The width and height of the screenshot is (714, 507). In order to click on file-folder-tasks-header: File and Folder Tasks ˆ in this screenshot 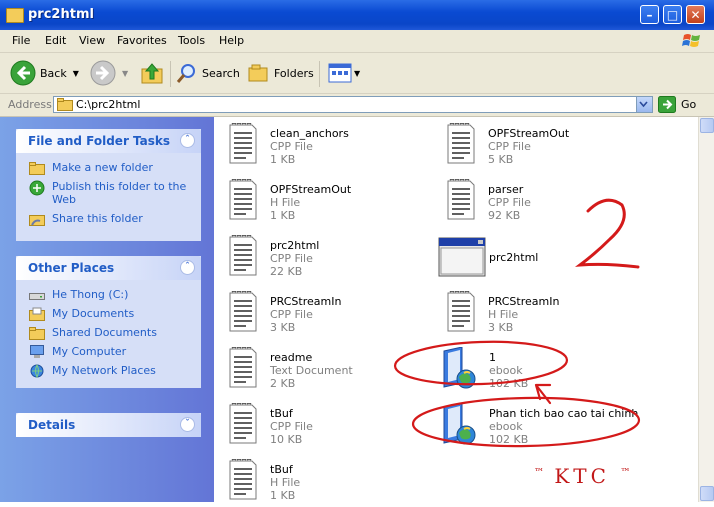, I will do `click(108, 141)`.